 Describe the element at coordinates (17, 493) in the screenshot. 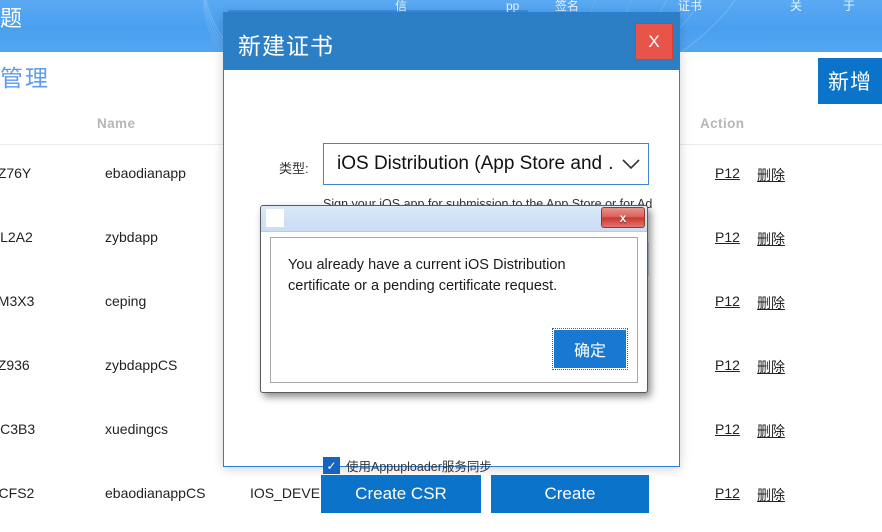

I see `cell-id: ZCFS2` at that location.